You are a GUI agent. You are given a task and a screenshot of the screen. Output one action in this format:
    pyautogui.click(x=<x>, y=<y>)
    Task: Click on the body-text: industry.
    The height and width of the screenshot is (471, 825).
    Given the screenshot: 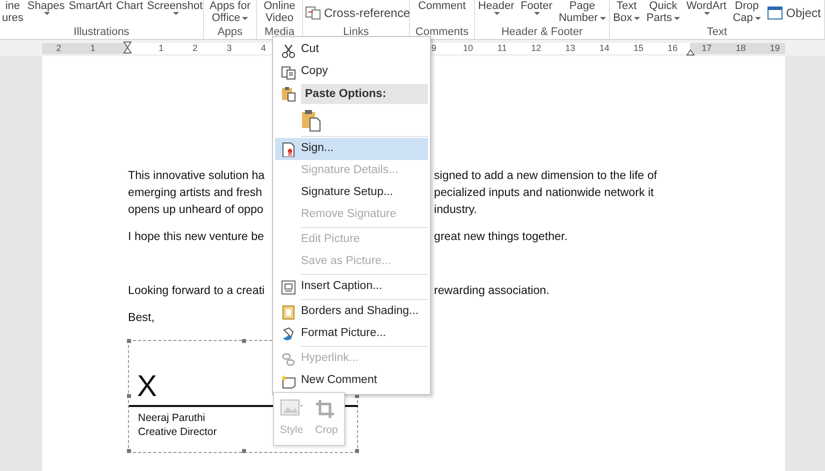 What is the action you would take?
    pyautogui.click(x=455, y=210)
    